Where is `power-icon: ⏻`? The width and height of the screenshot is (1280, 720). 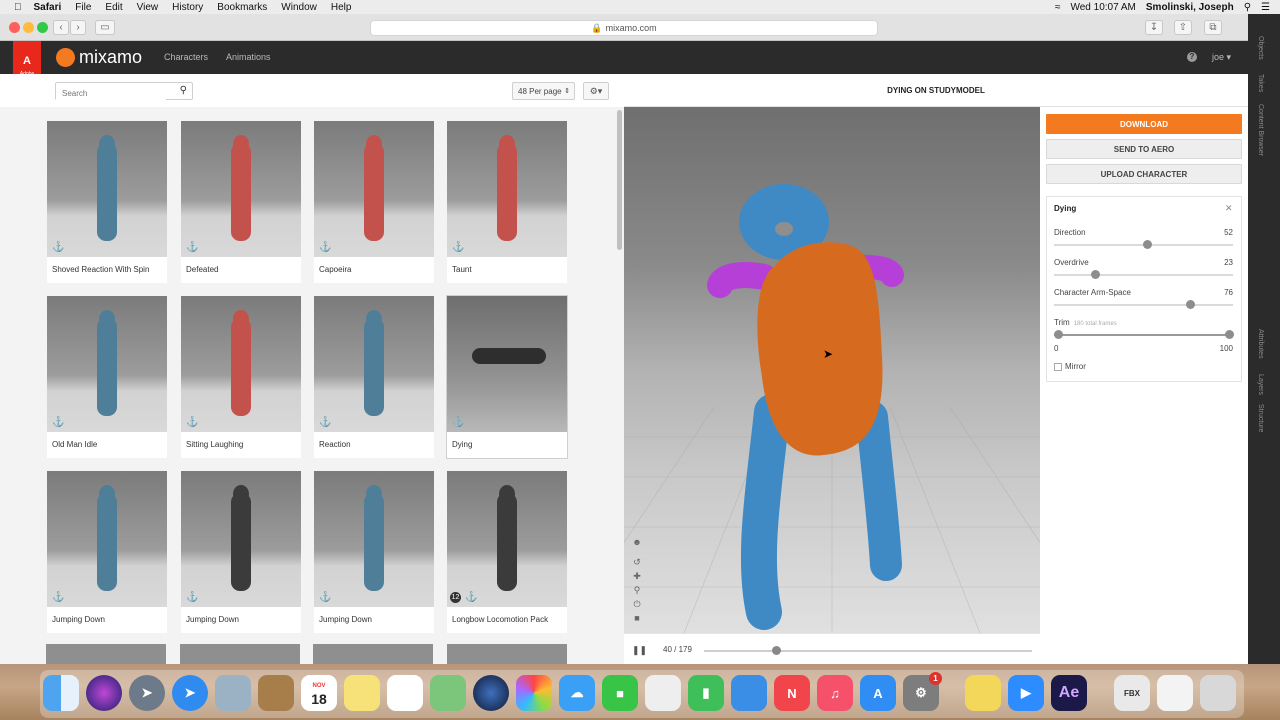
power-icon: ⏻ is located at coordinates (637, 604).